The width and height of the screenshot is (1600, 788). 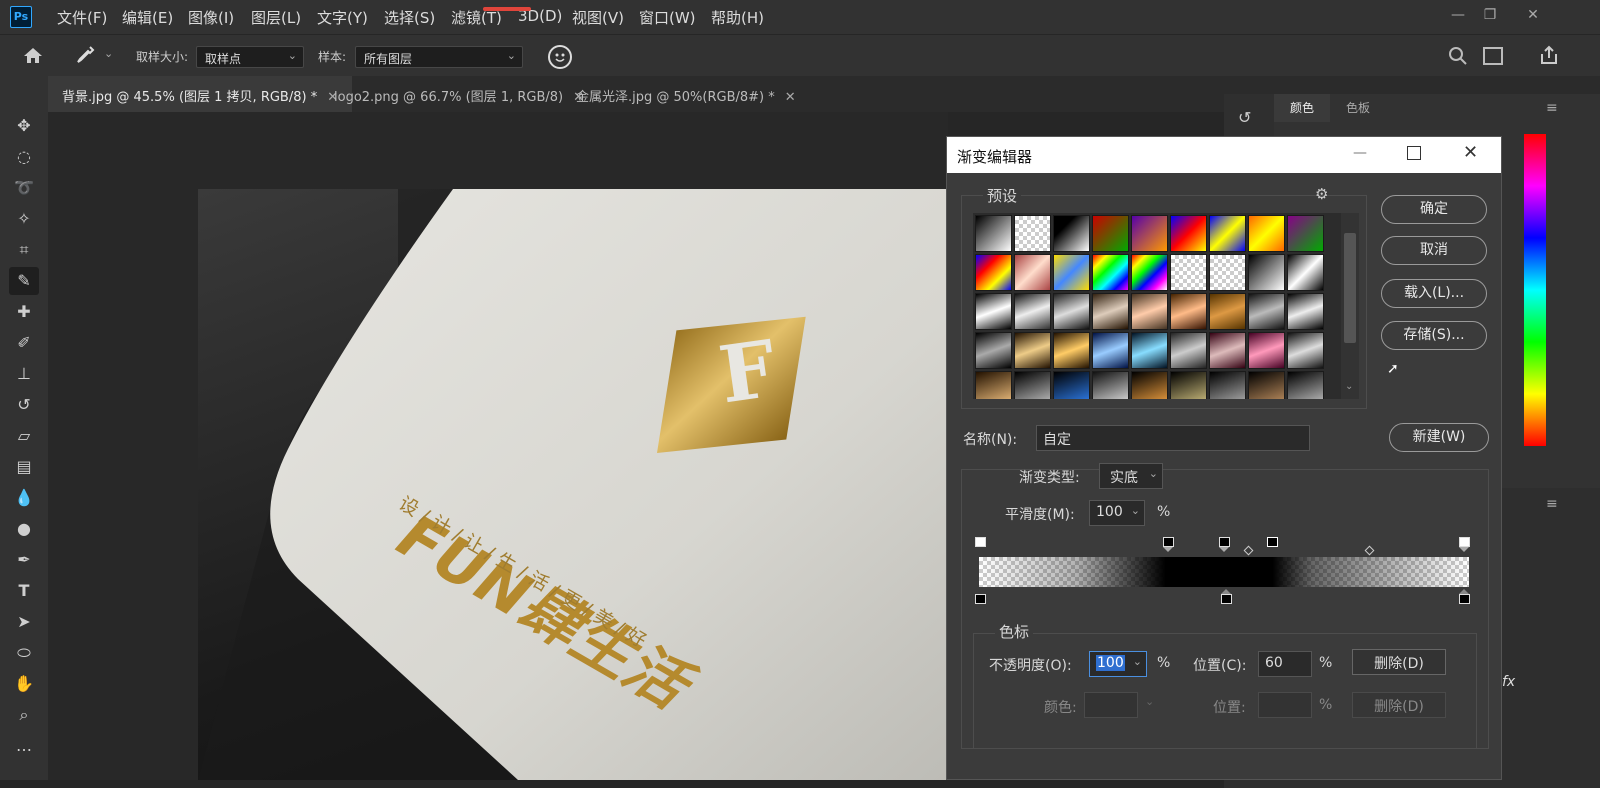 What do you see at coordinates (598, 17) in the screenshot?
I see `menu-view: 视图(V)` at bounding box center [598, 17].